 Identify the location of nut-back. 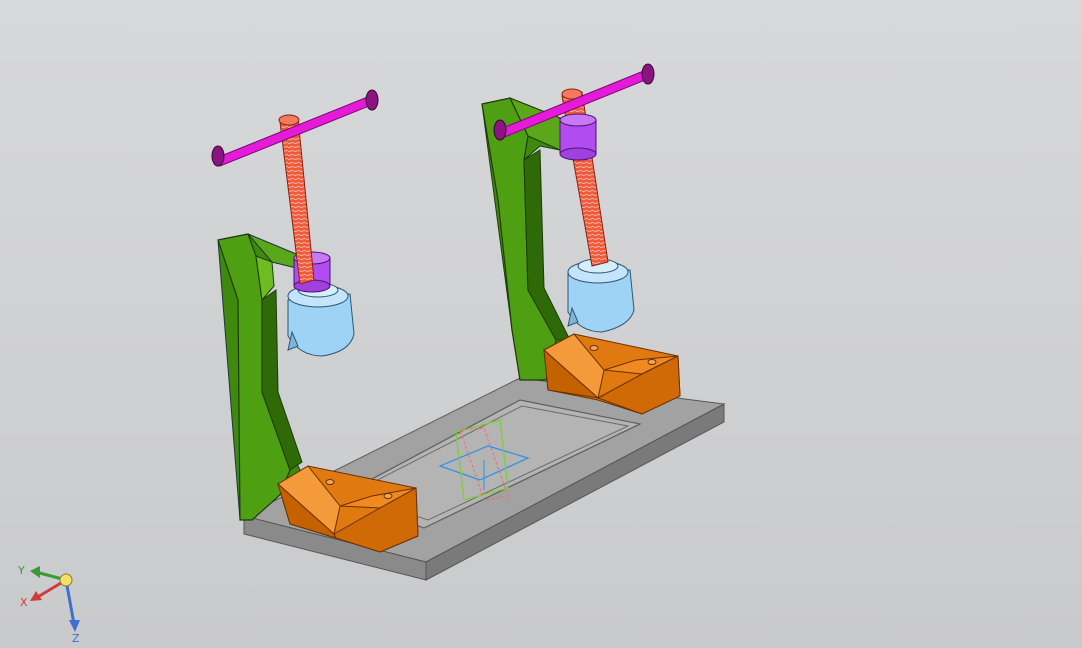
(578, 137).